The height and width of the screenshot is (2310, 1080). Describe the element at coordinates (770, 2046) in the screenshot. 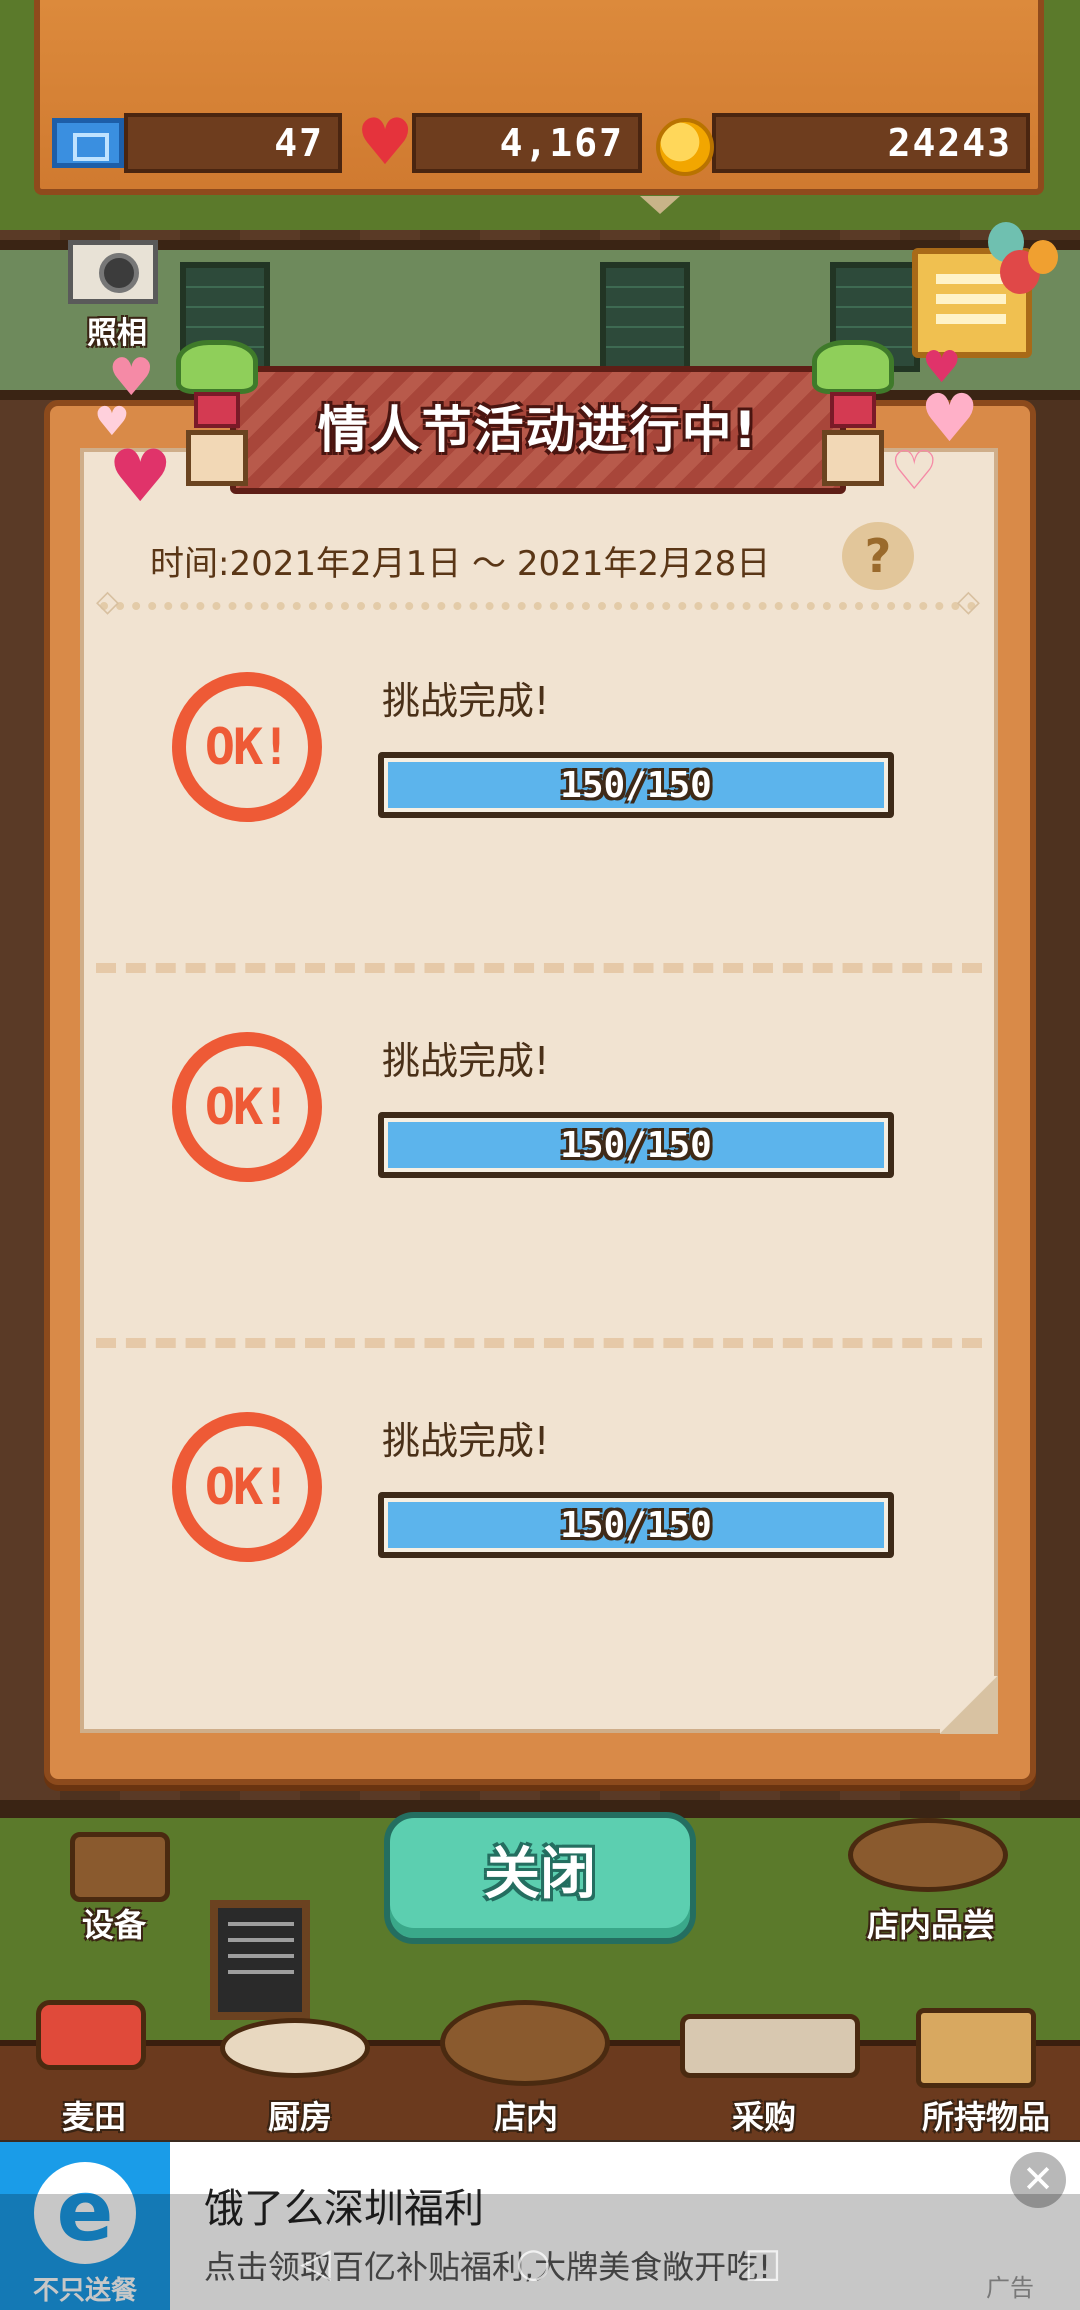

I see `purchase-icon` at that location.